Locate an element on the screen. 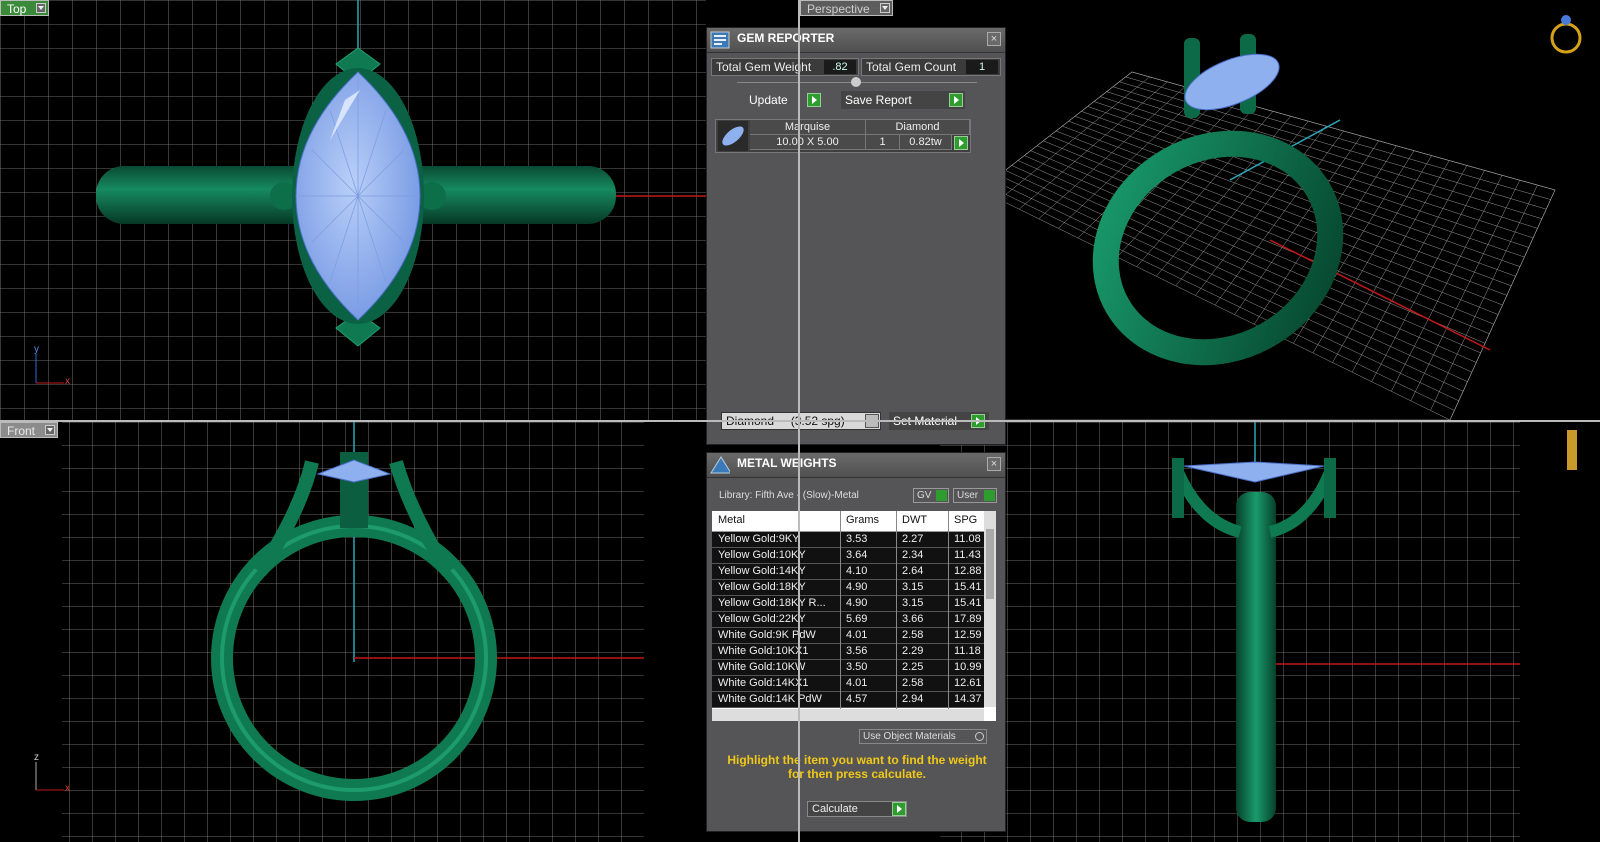 This screenshot has width=1600, height=842. toggle-icon is located at coordinates (979, 736).